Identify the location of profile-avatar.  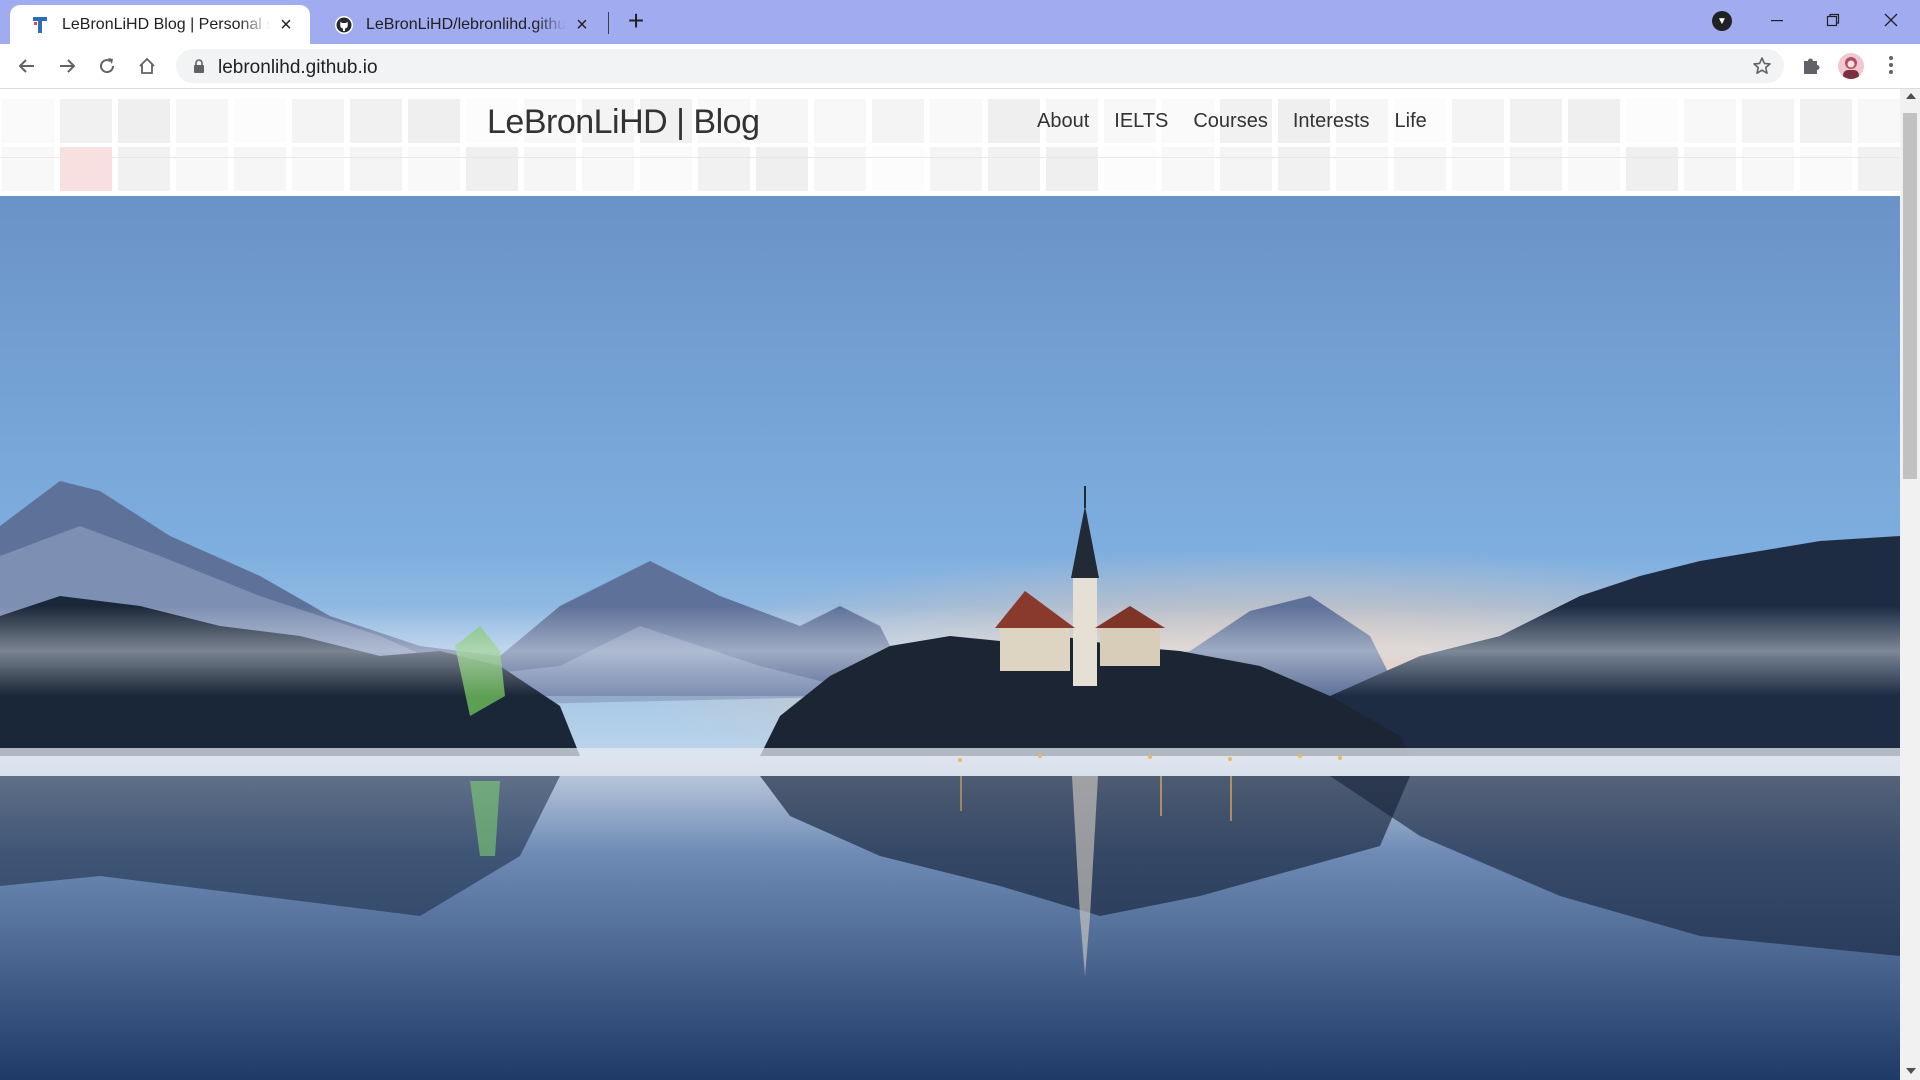
(1851, 66).